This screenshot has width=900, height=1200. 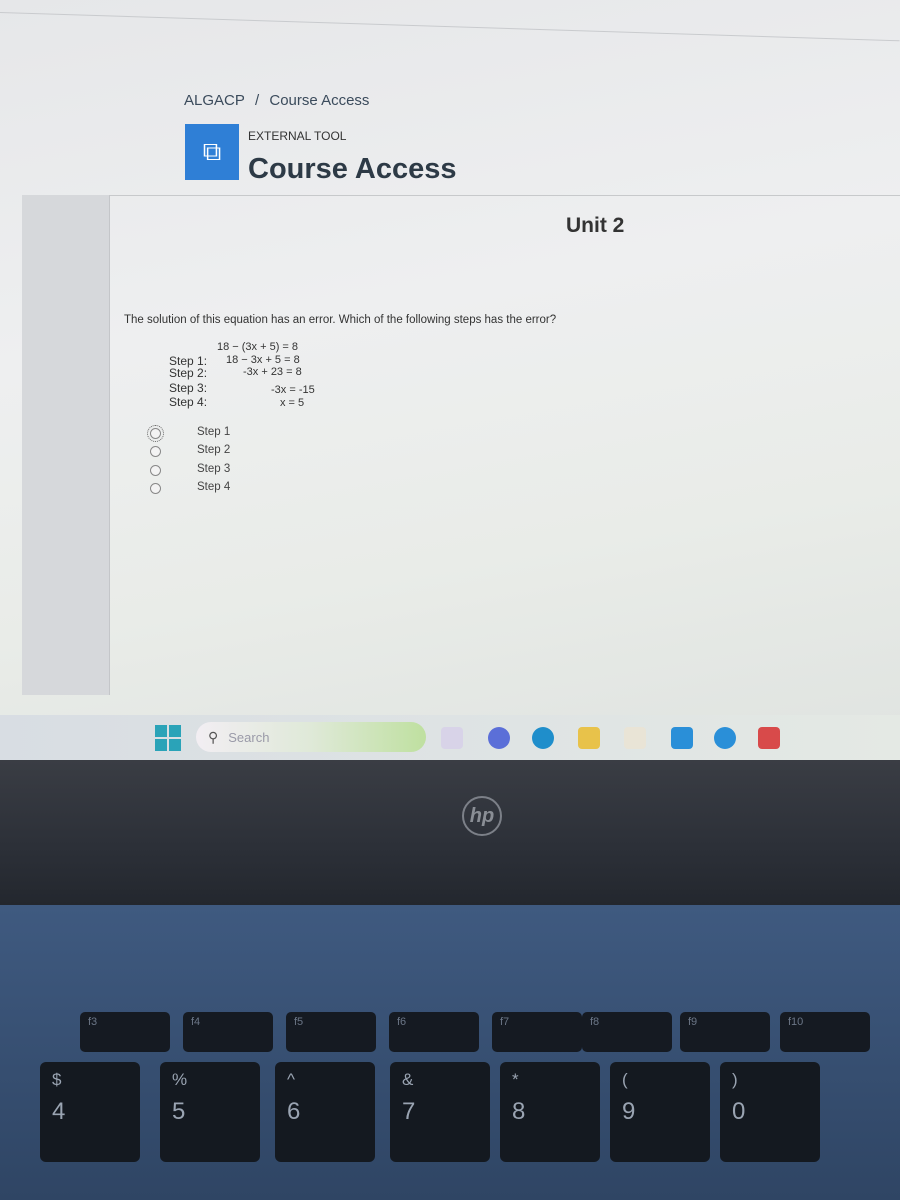 I want to click on key-7: & 7, so click(x=440, y=1112).